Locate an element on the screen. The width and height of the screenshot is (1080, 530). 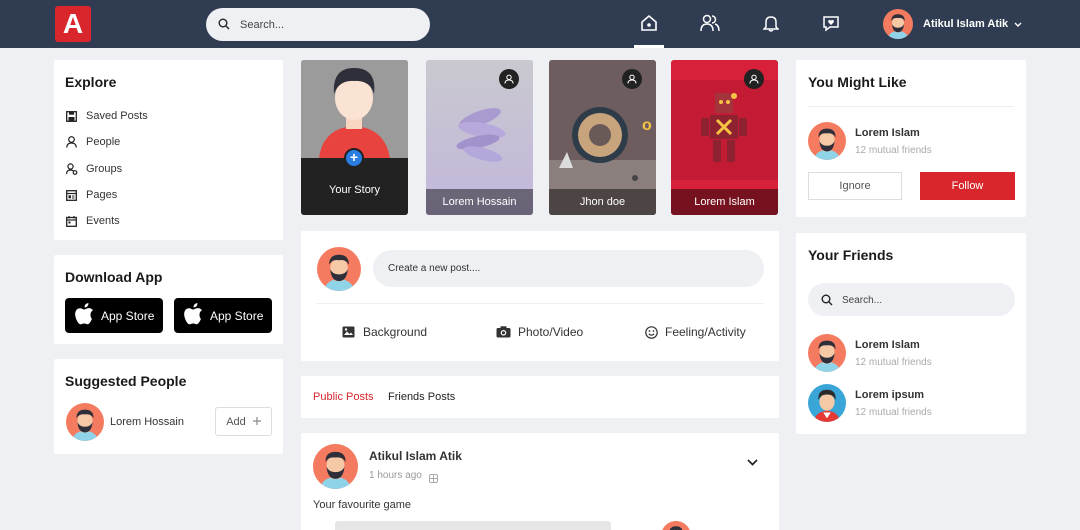
sidebar-item-people: People is located at coordinates (107, 142).